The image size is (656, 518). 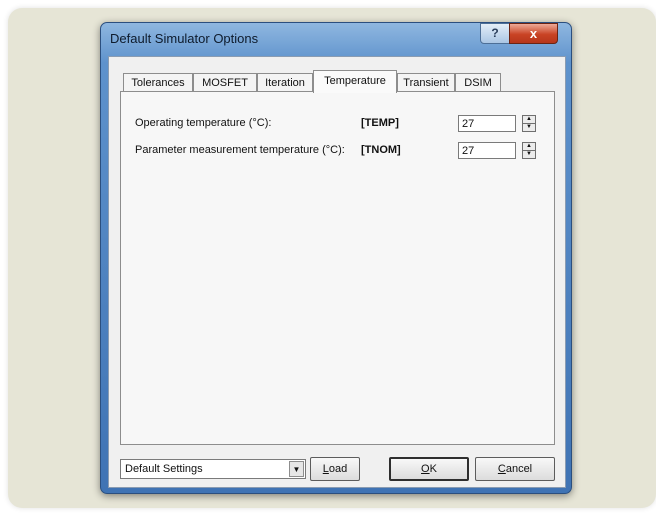 What do you see at coordinates (203, 123) in the screenshot?
I see `operating-temperature-label: Operating temperature (°C):` at bounding box center [203, 123].